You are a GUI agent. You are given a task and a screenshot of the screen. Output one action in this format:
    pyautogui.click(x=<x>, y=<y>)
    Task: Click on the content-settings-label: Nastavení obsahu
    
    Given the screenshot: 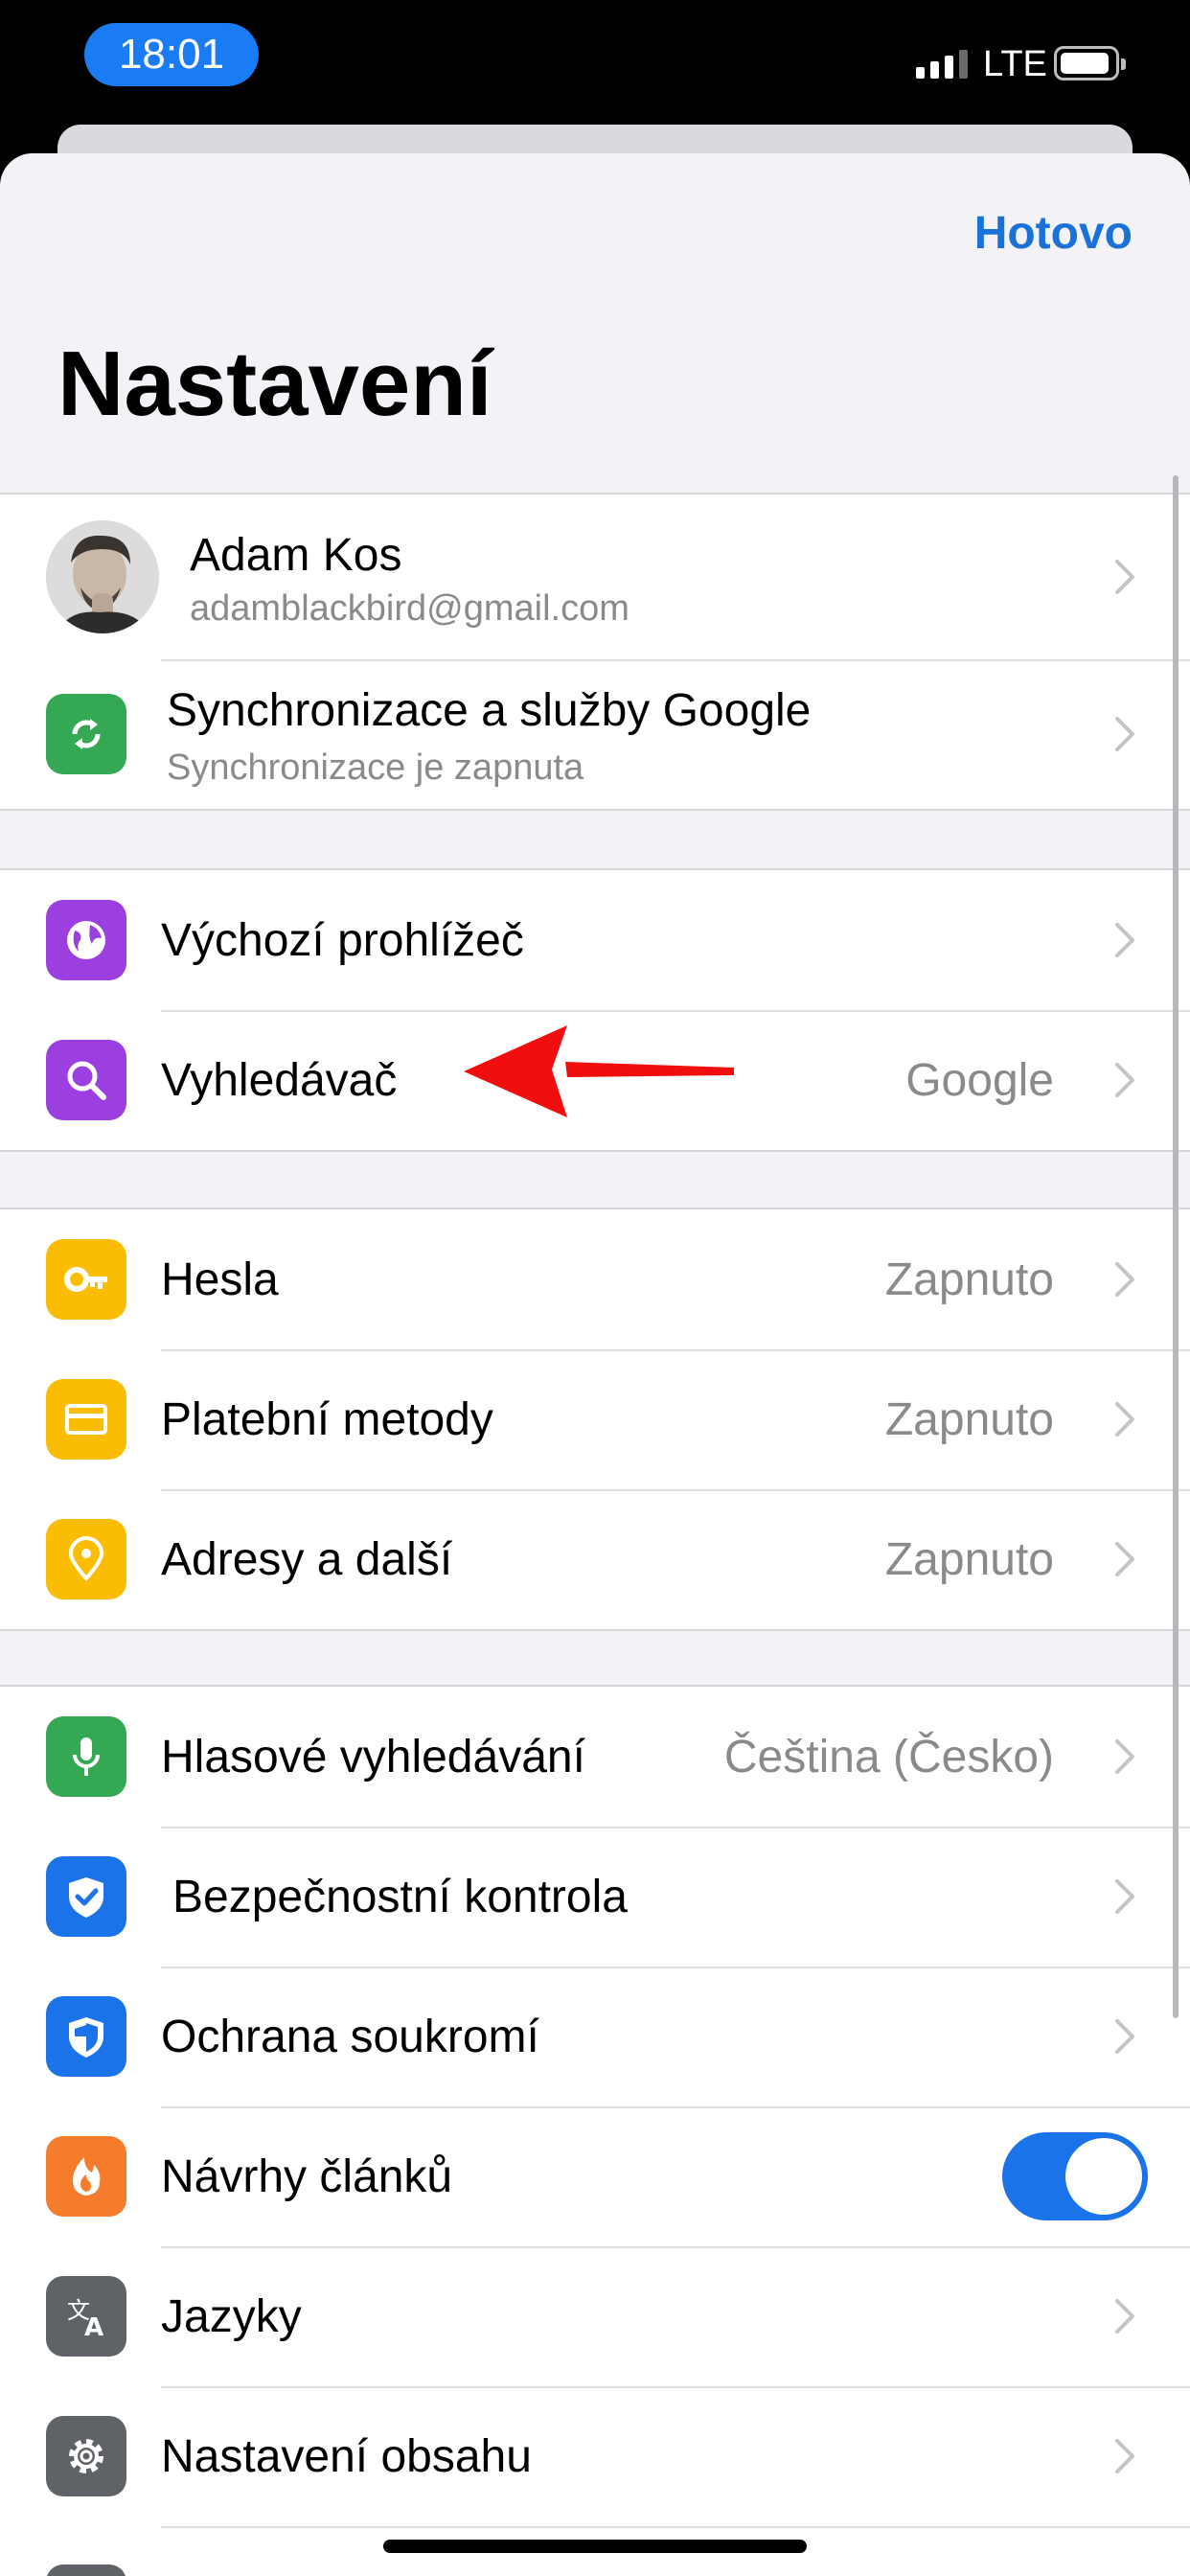 What is the action you would take?
    pyautogui.click(x=347, y=2456)
    